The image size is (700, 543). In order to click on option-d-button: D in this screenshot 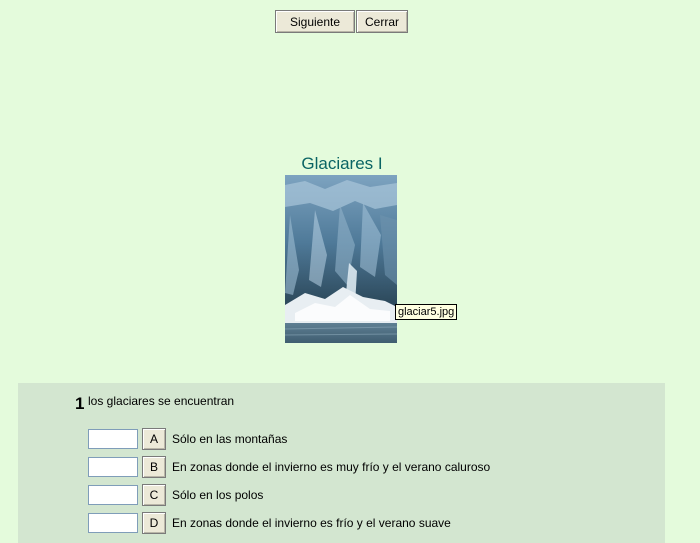, I will do `click(154, 523)`.